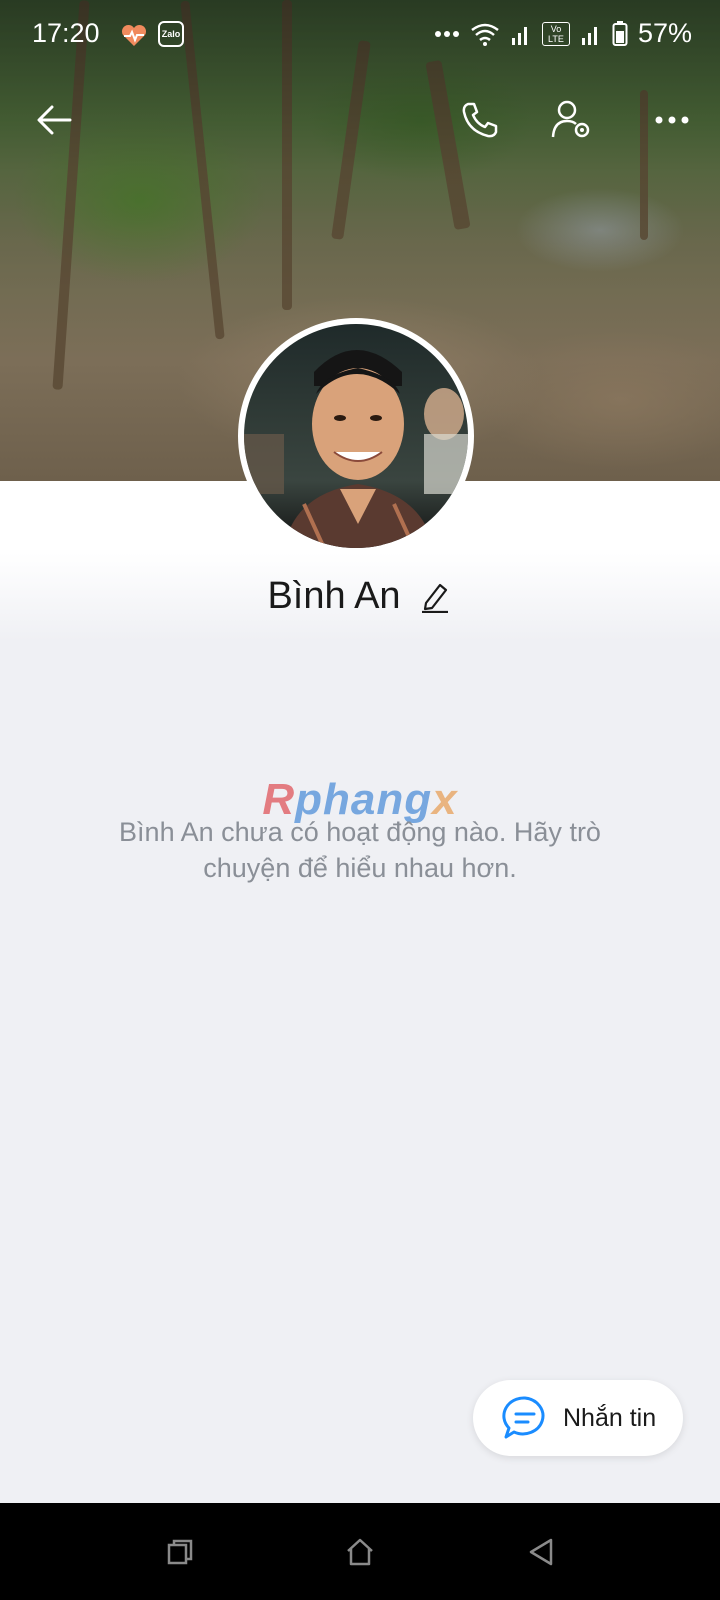 The height and width of the screenshot is (1600, 720). Describe the element at coordinates (334, 596) in the screenshot. I see `profile-name: Bình An` at that location.